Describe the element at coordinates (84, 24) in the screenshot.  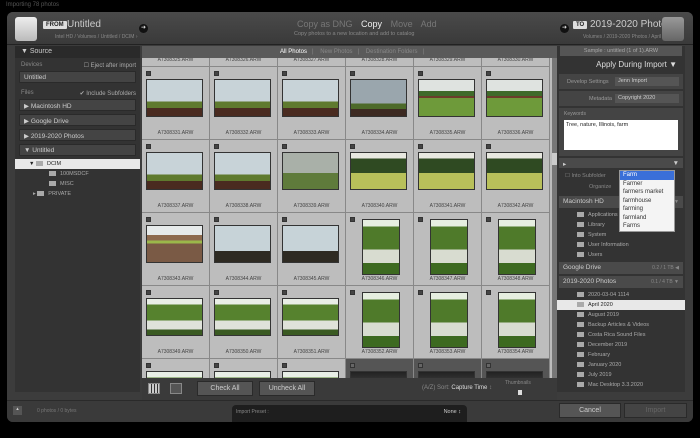
I see `source-selector: Untitled` at that location.